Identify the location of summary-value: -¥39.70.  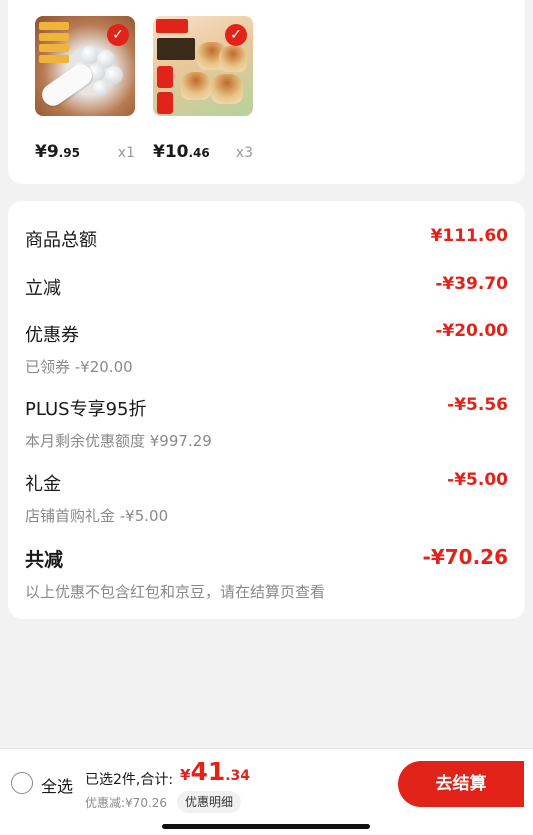
(471, 284).